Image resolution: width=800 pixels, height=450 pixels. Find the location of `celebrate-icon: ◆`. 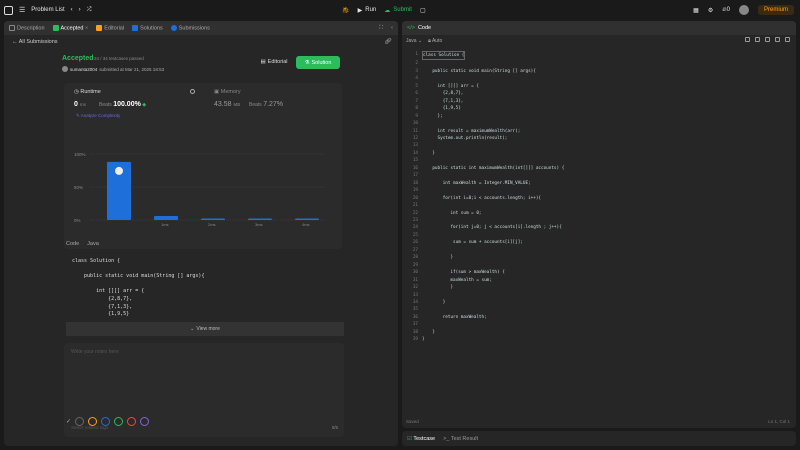

celebrate-icon: ◆ is located at coordinates (144, 105).